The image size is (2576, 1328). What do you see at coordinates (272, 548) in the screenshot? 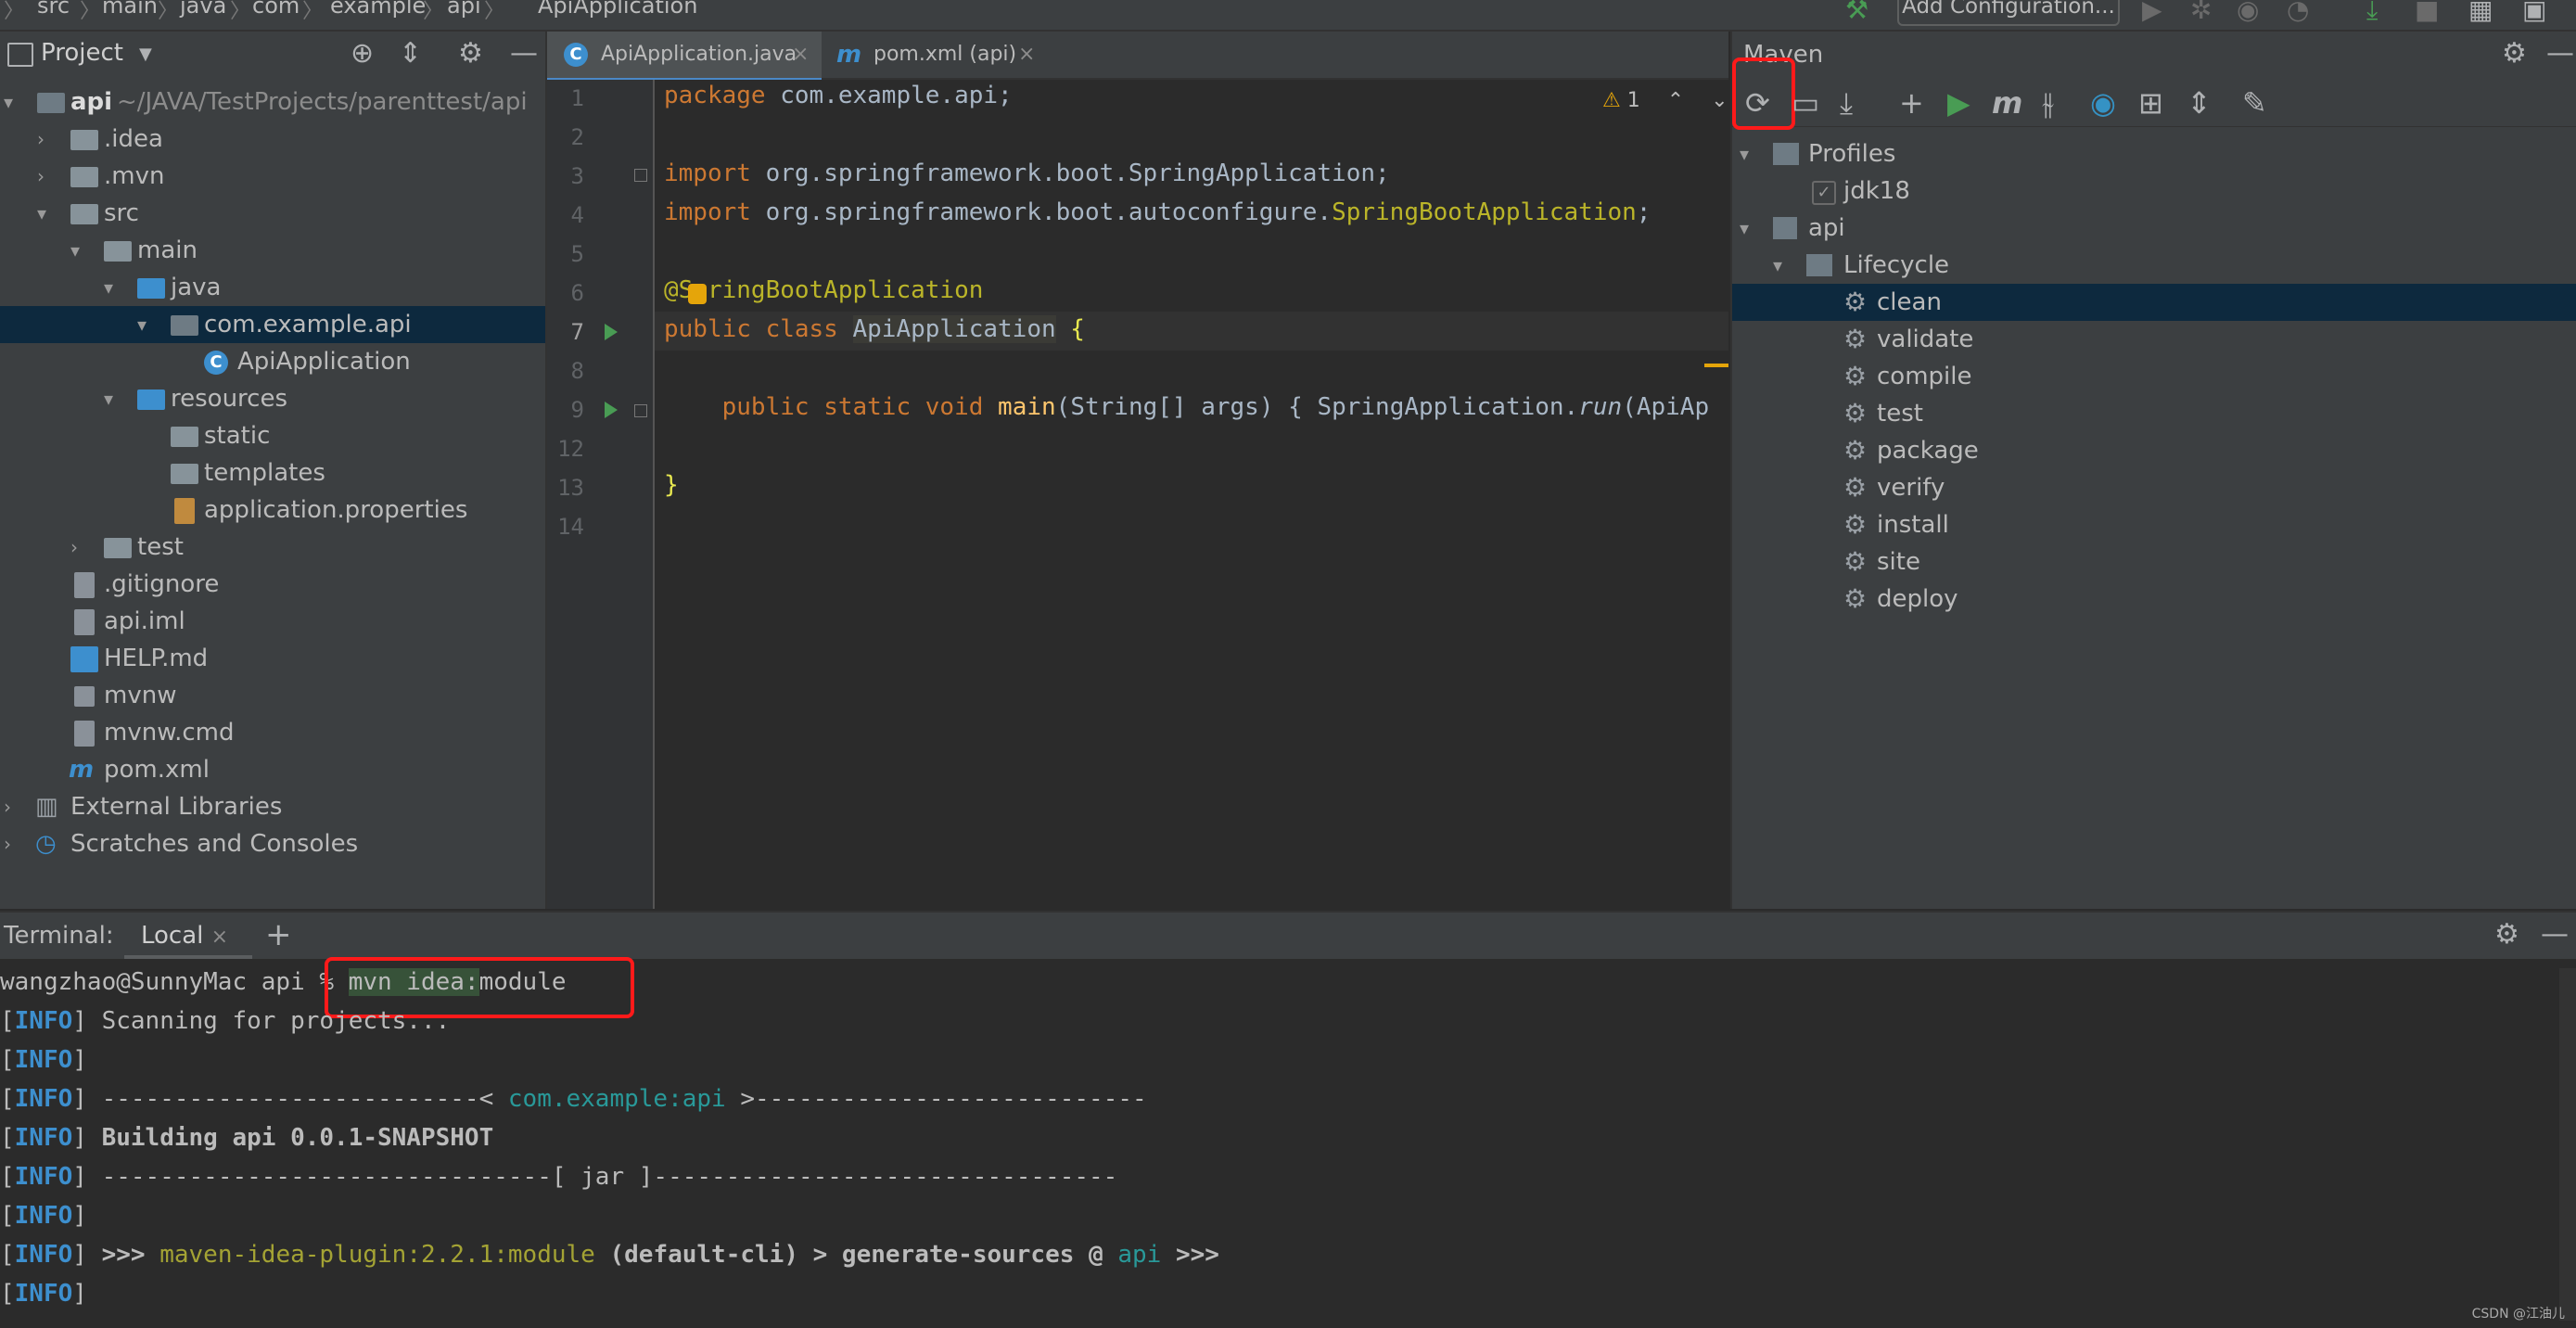
I see `tree-item-test: › test` at bounding box center [272, 548].